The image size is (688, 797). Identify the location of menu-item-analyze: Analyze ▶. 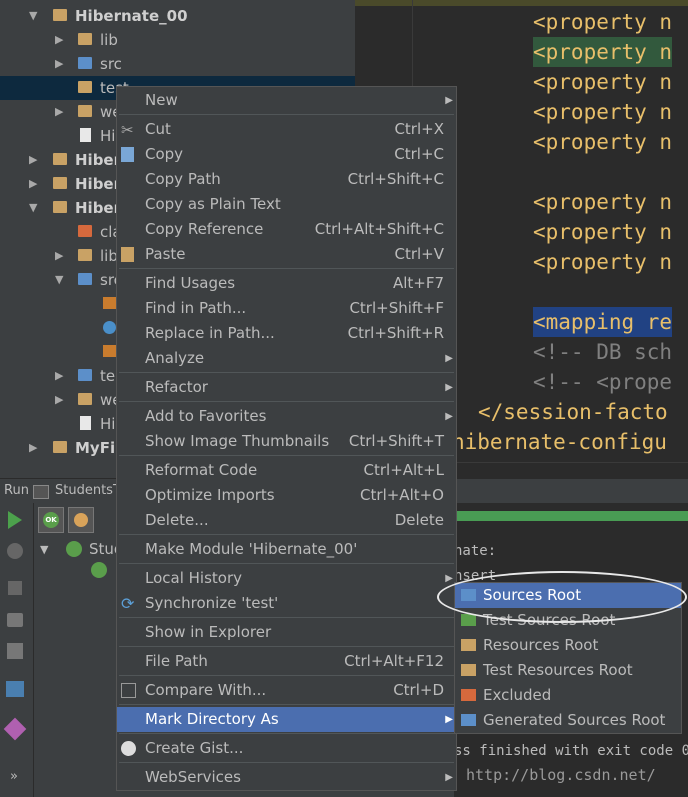
(286, 358).